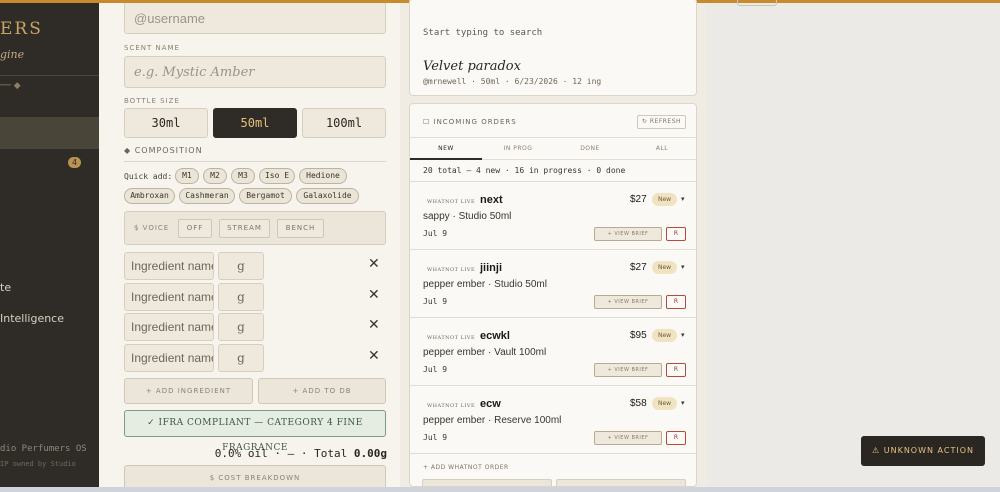 The height and width of the screenshot is (492, 1000). I want to click on voice-stream-button: STREAM, so click(244, 228).